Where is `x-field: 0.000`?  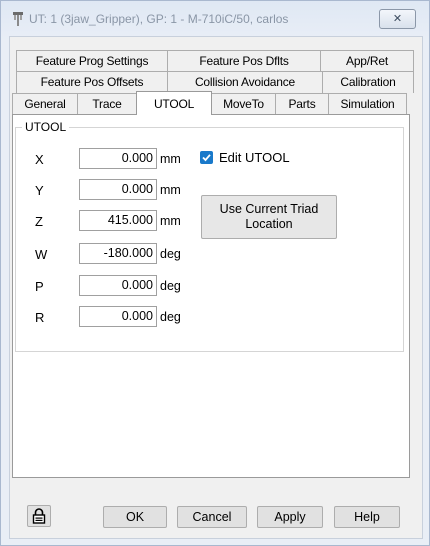
x-field: 0.000 is located at coordinates (118, 158).